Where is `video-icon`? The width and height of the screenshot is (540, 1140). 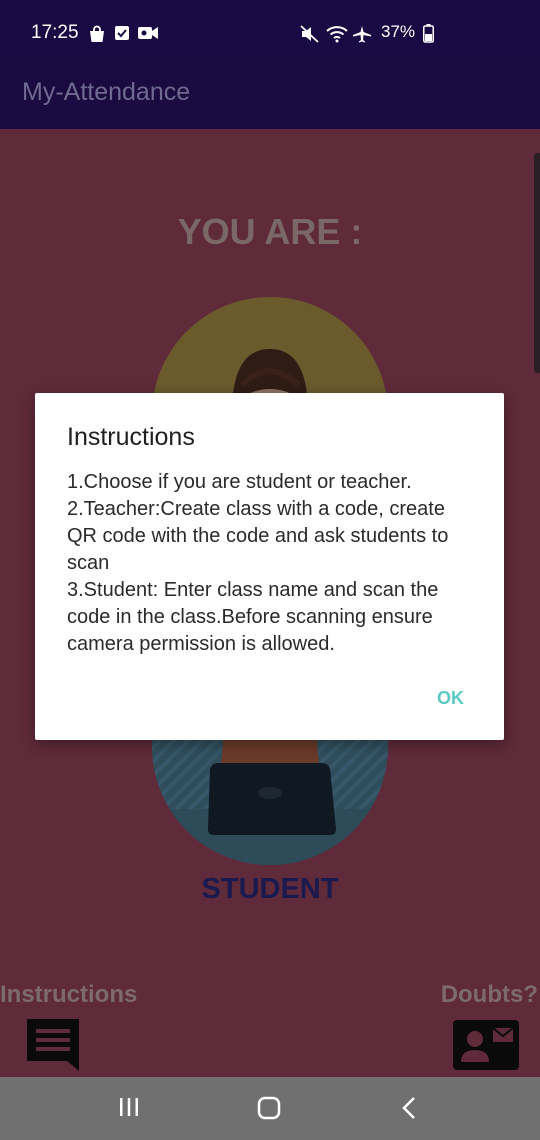
video-icon is located at coordinates (148, 33).